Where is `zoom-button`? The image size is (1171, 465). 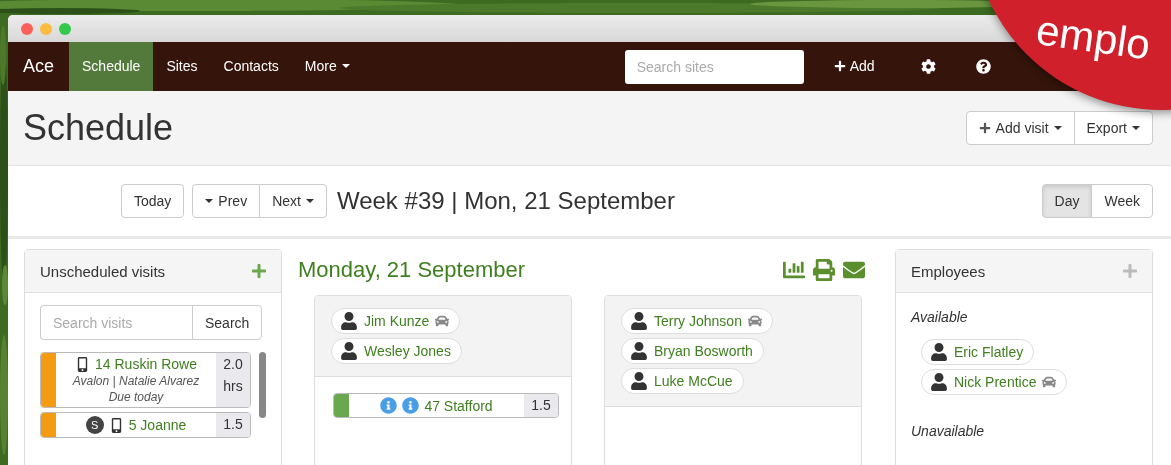
zoom-button is located at coordinates (65, 28).